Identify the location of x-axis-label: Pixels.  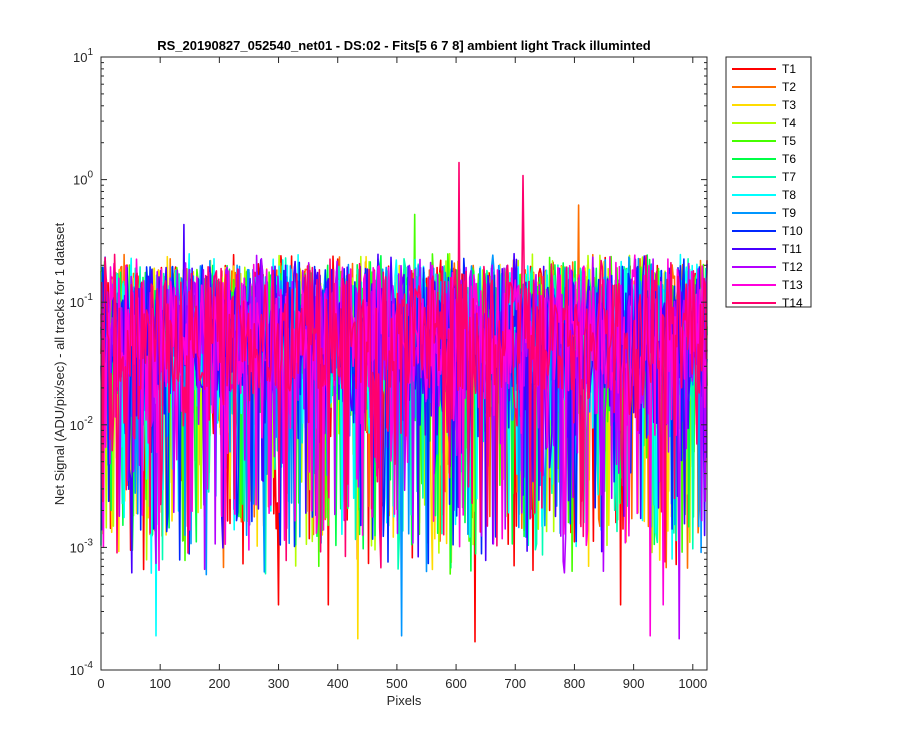
(404, 700).